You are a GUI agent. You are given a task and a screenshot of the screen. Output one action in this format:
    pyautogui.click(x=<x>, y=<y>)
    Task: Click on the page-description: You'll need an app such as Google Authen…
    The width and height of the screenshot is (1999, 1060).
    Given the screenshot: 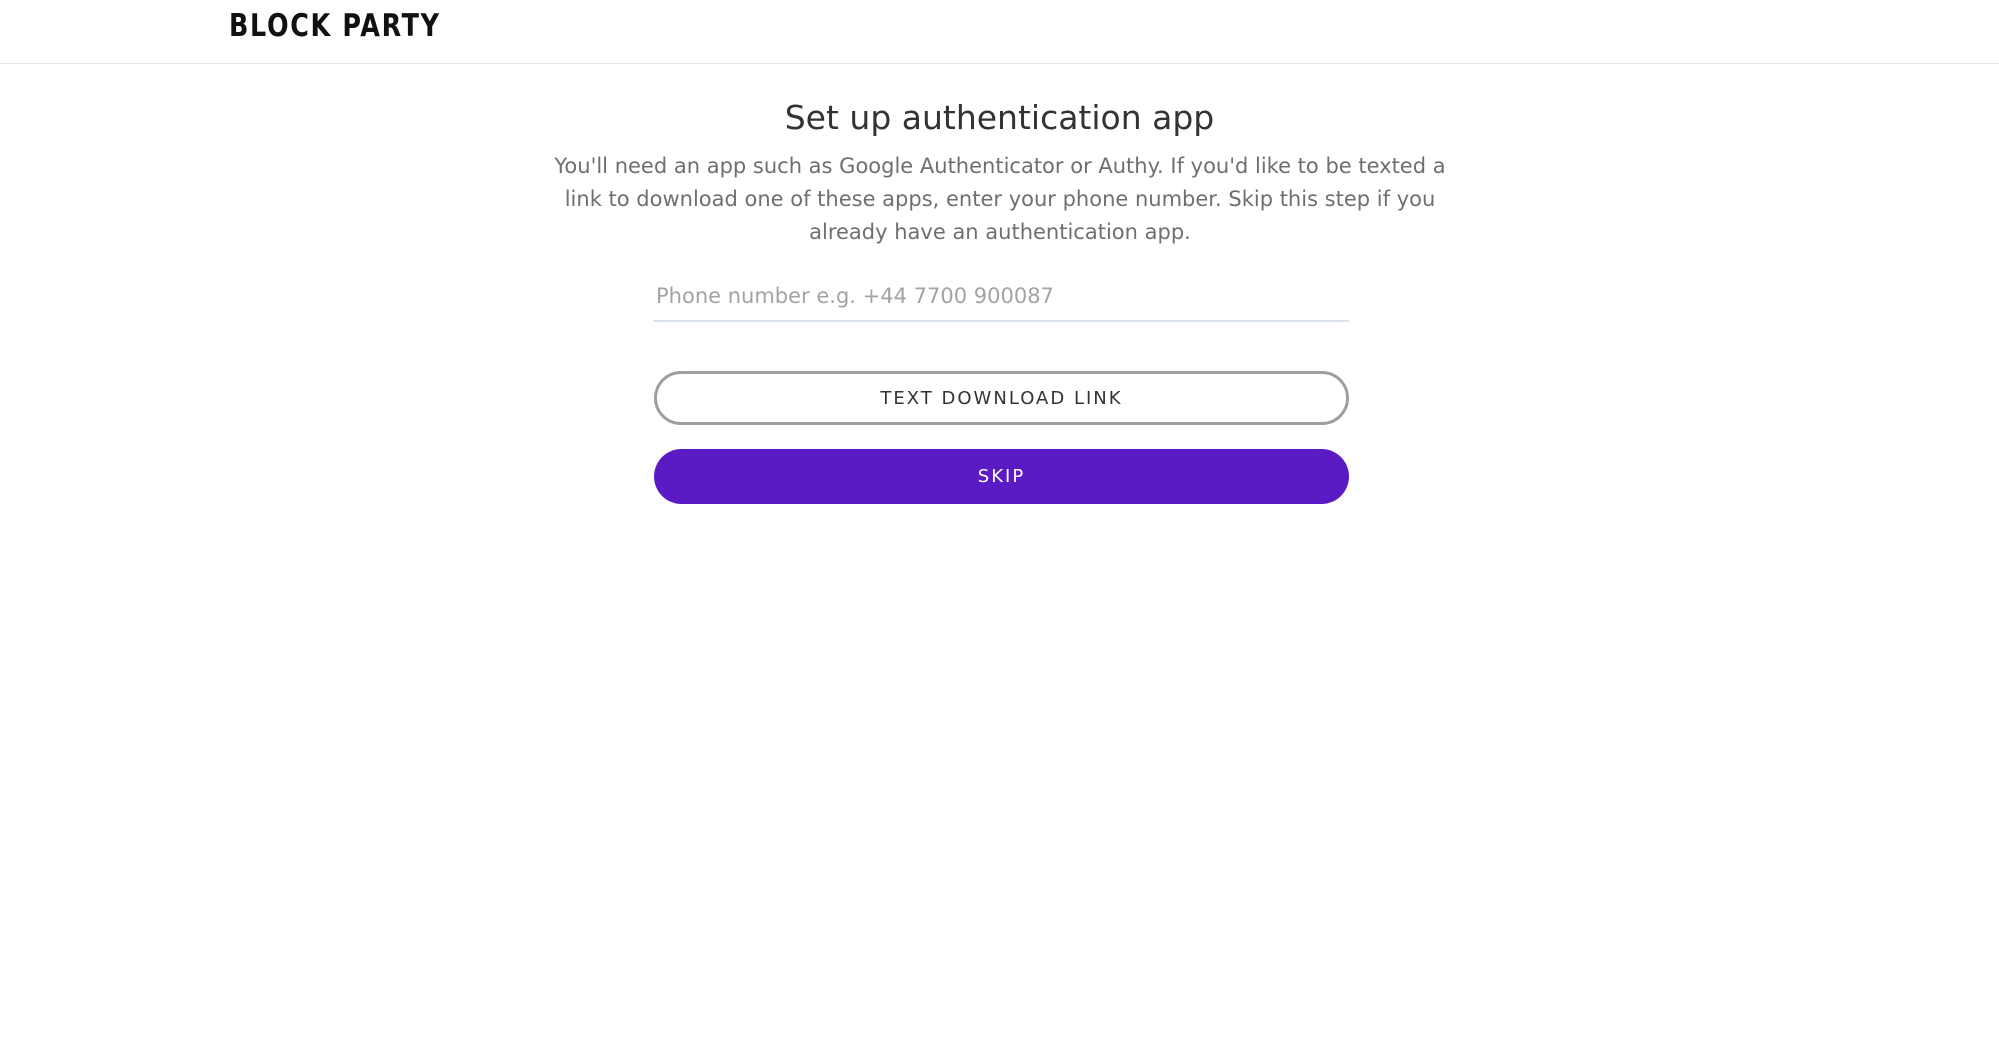 What is the action you would take?
    pyautogui.click(x=1000, y=199)
    